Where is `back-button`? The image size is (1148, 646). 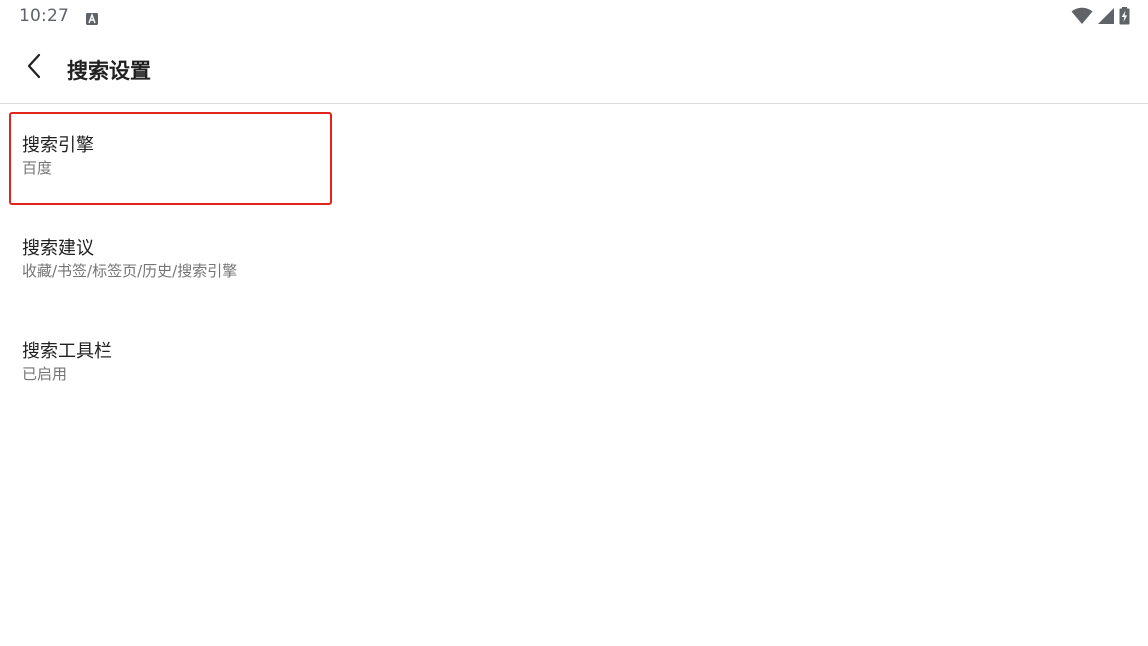 back-button is located at coordinates (34, 68).